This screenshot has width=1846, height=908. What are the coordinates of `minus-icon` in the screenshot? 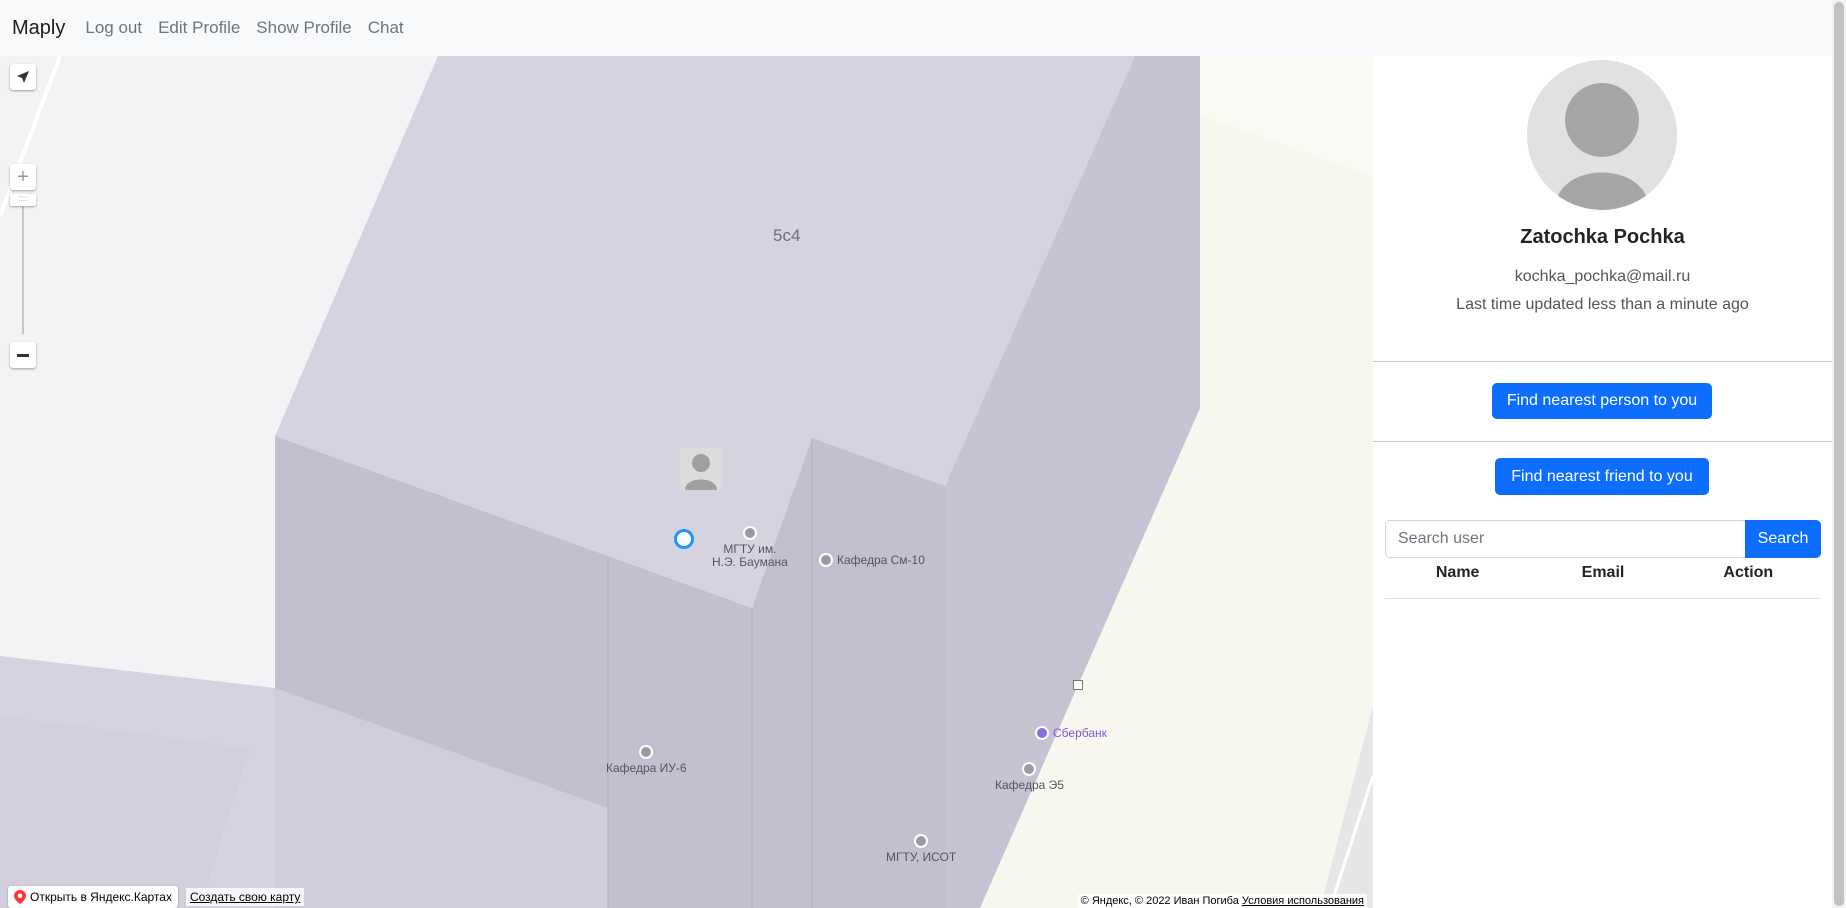 It's located at (23, 355).